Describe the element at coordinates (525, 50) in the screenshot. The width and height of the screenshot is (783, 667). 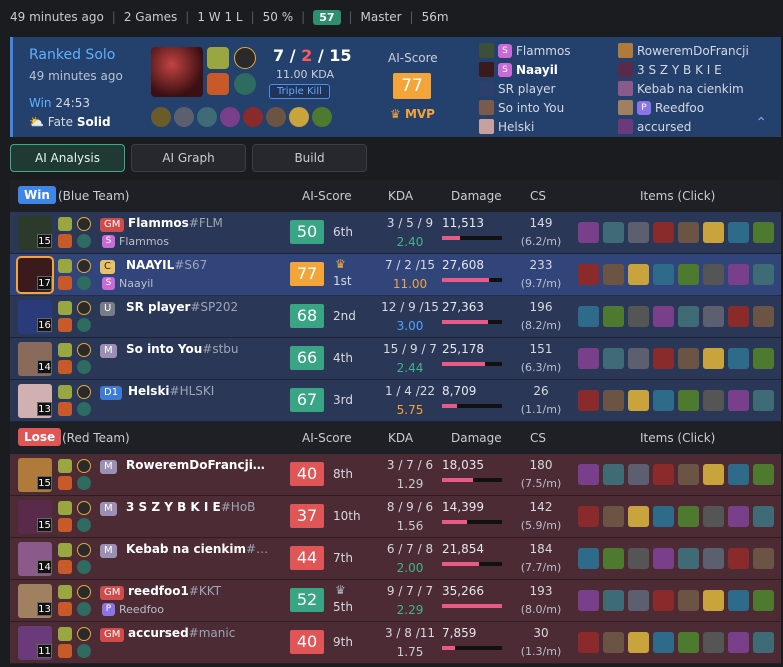
I see `player-link: S Flammos` at that location.